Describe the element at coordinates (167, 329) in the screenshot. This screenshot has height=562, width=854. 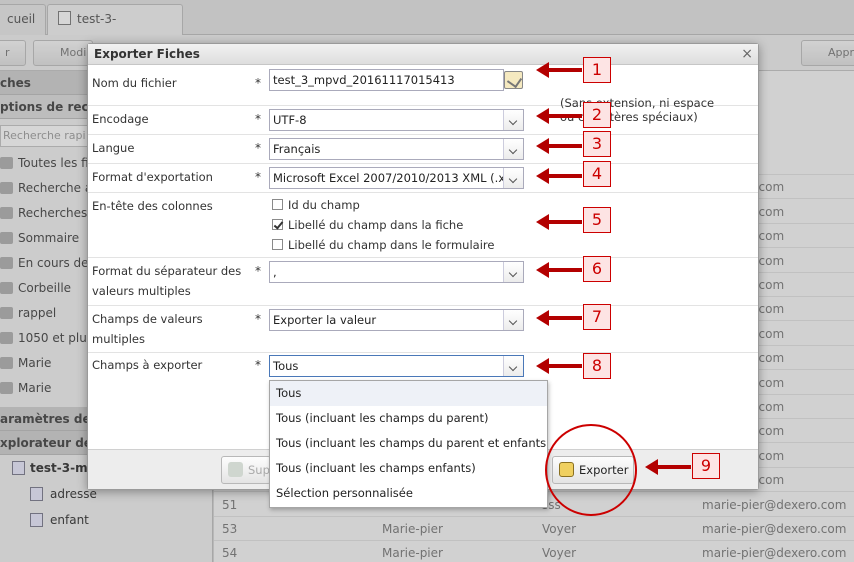
I see `multi-values-label: Champs de valeurs multiples` at that location.